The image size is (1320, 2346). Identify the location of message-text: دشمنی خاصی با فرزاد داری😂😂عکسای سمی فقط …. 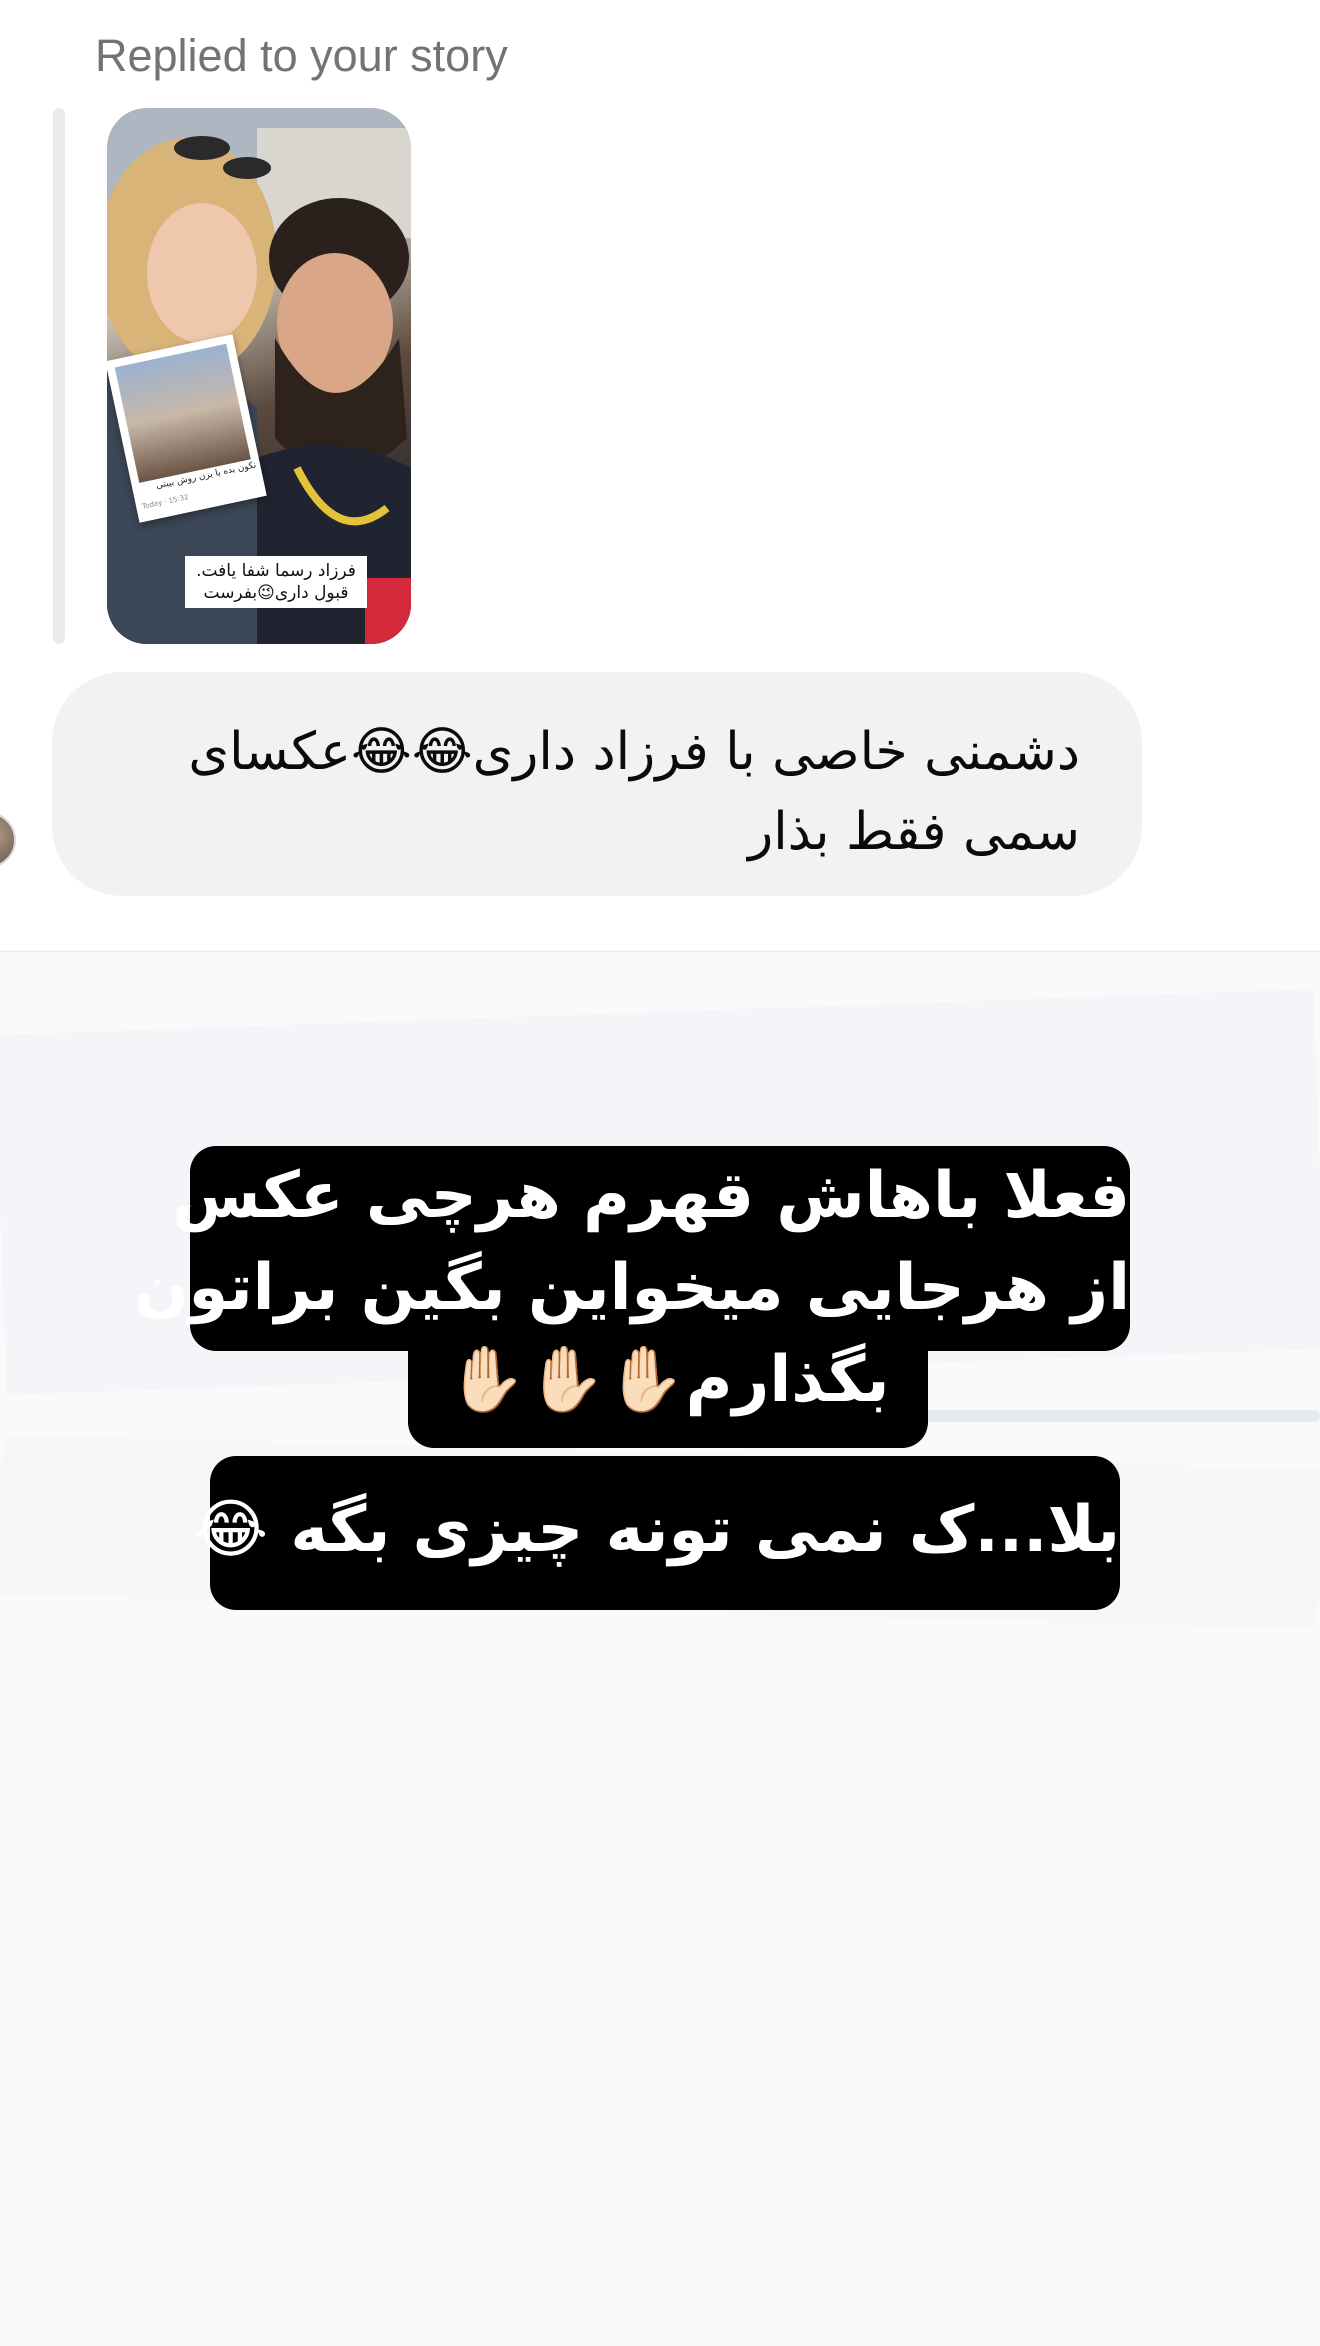
(634, 792).